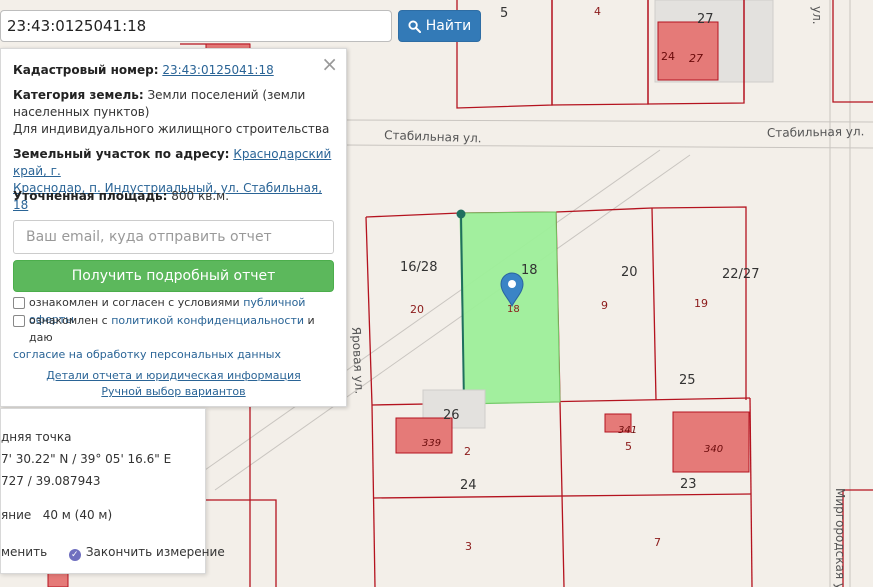 The height and width of the screenshot is (587, 873). I want to click on search-input, so click(196, 26).